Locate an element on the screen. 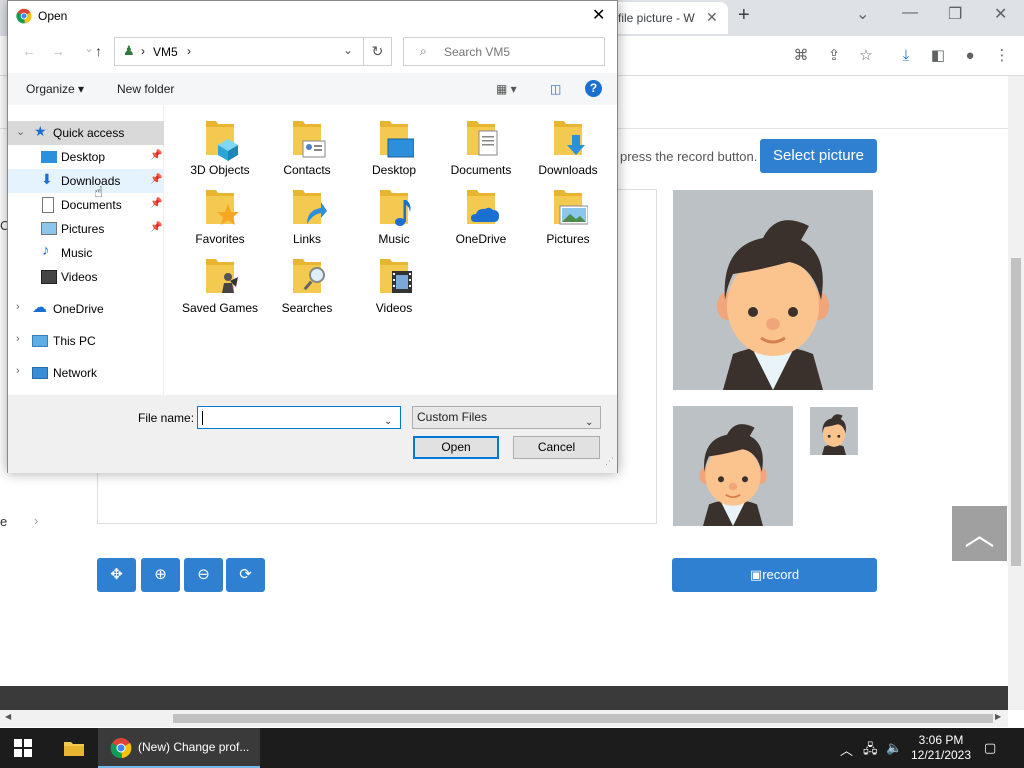 This screenshot has height=768, width=1024. network-icon: 🖧 is located at coordinates (870, 751).